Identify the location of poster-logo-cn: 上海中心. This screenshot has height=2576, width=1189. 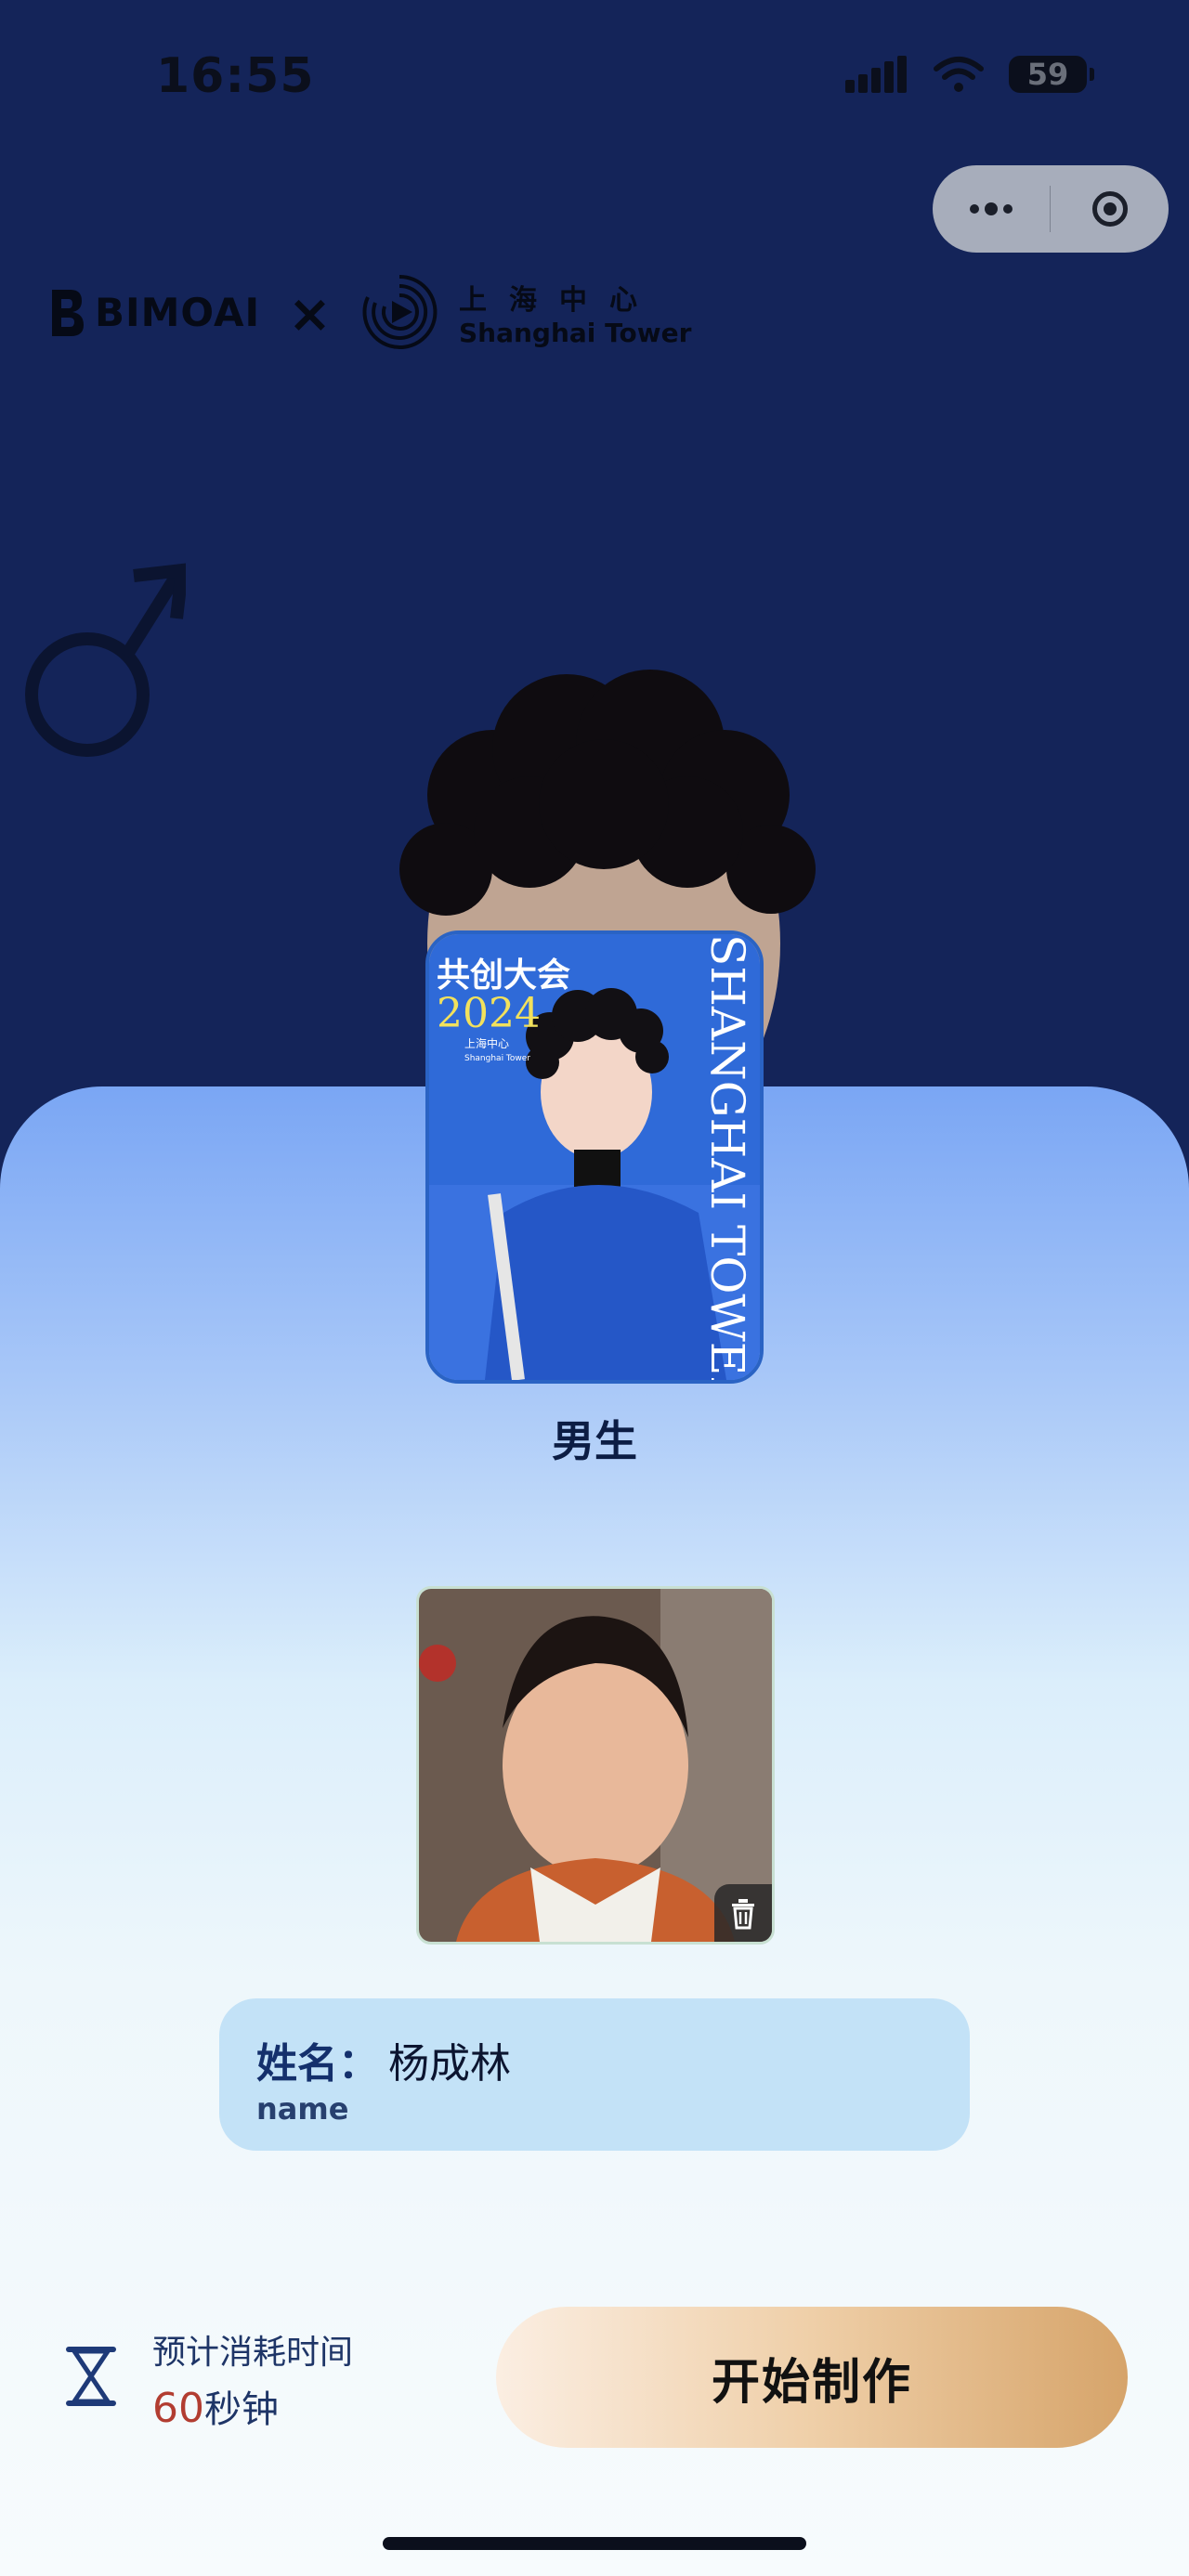
(486, 1043).